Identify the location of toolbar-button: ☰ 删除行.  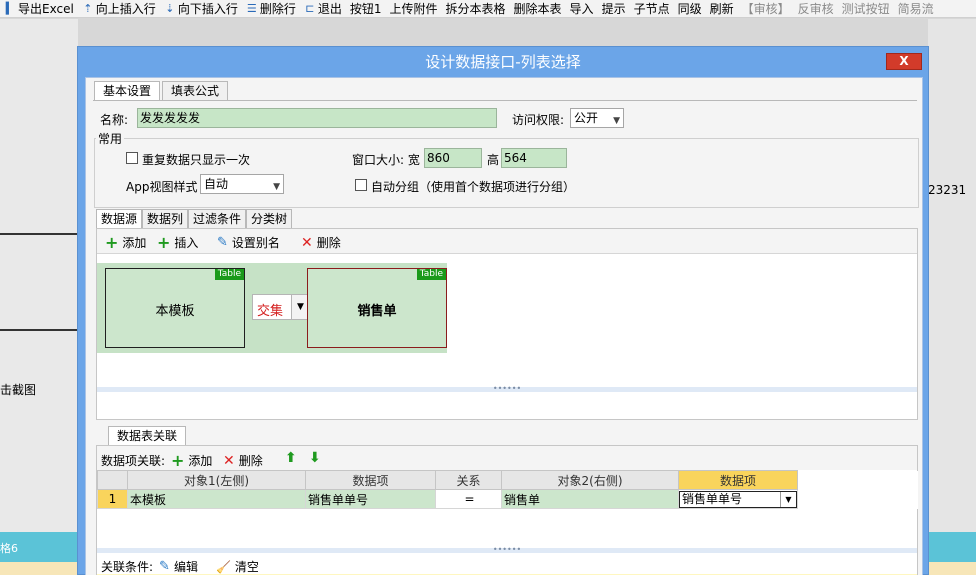
(271, 8).